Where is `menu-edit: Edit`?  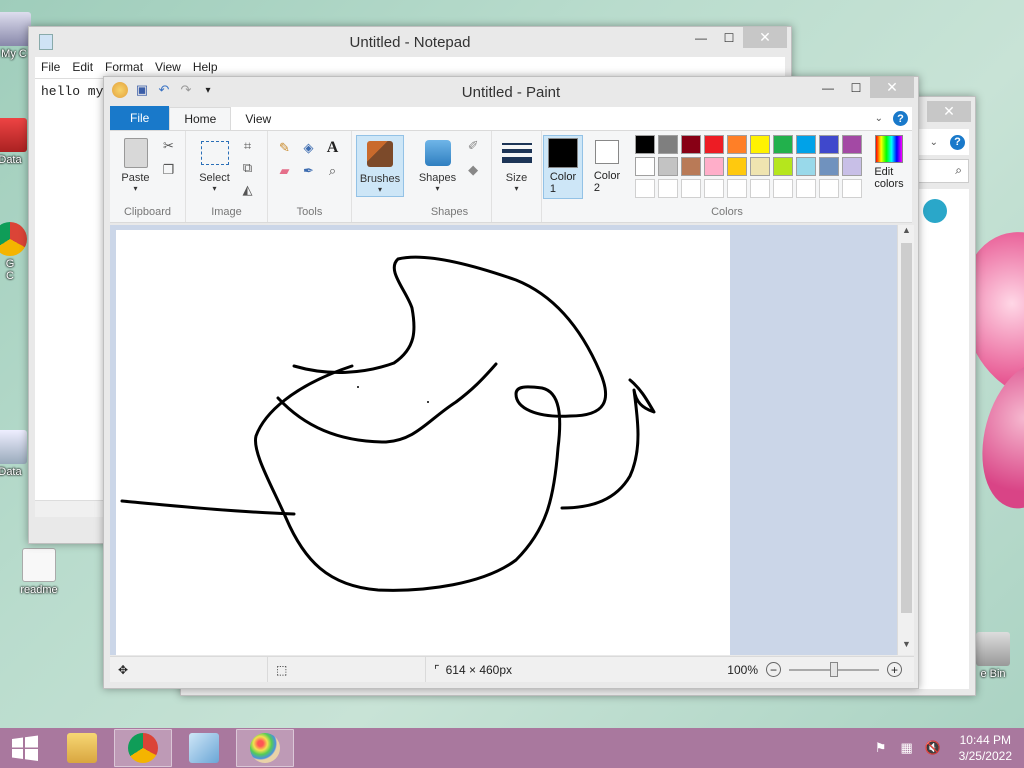
menu-edit: Edit is located at coordinates (82, 67).